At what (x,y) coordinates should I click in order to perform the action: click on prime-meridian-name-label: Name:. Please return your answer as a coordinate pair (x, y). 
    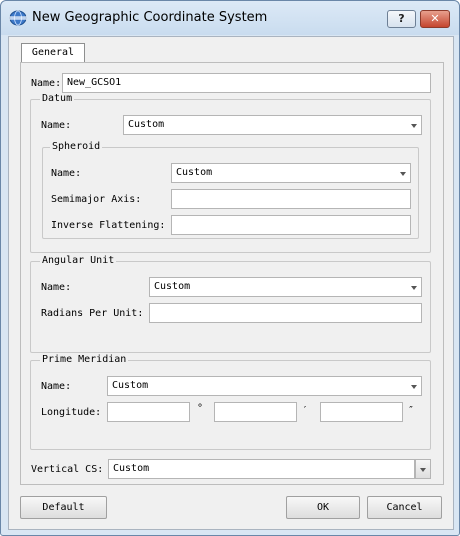
    Looking at the image, I should click on (56, 386).